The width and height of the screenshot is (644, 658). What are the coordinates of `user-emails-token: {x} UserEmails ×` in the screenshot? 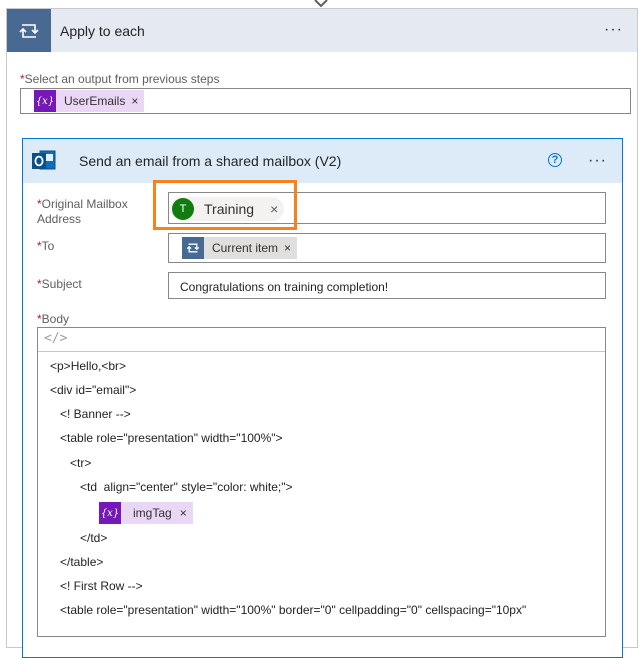 It's located at (89, 101).